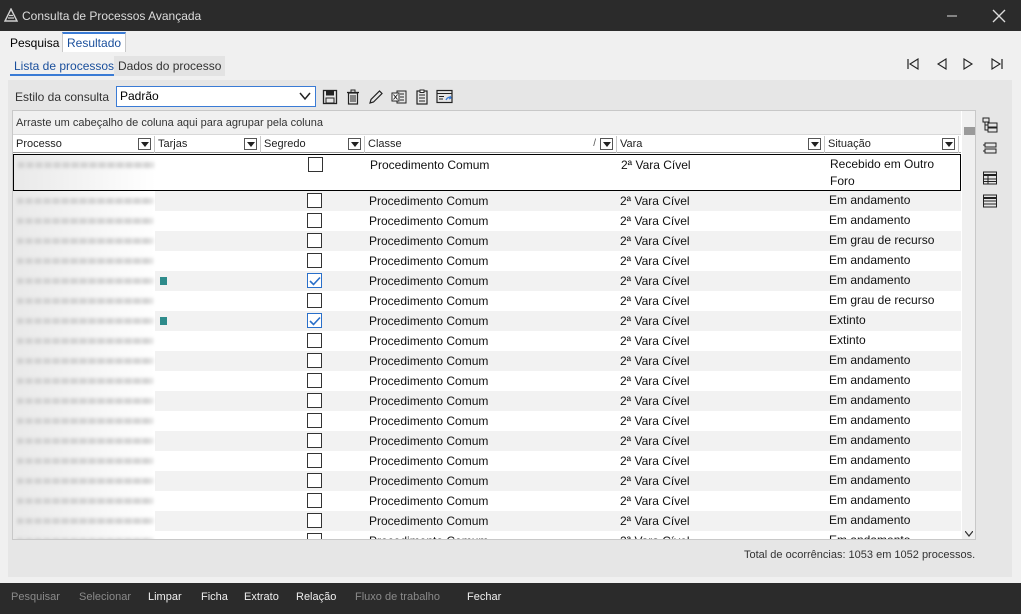  I want to click on column-header-classe: Classe /, so click(491, 144).